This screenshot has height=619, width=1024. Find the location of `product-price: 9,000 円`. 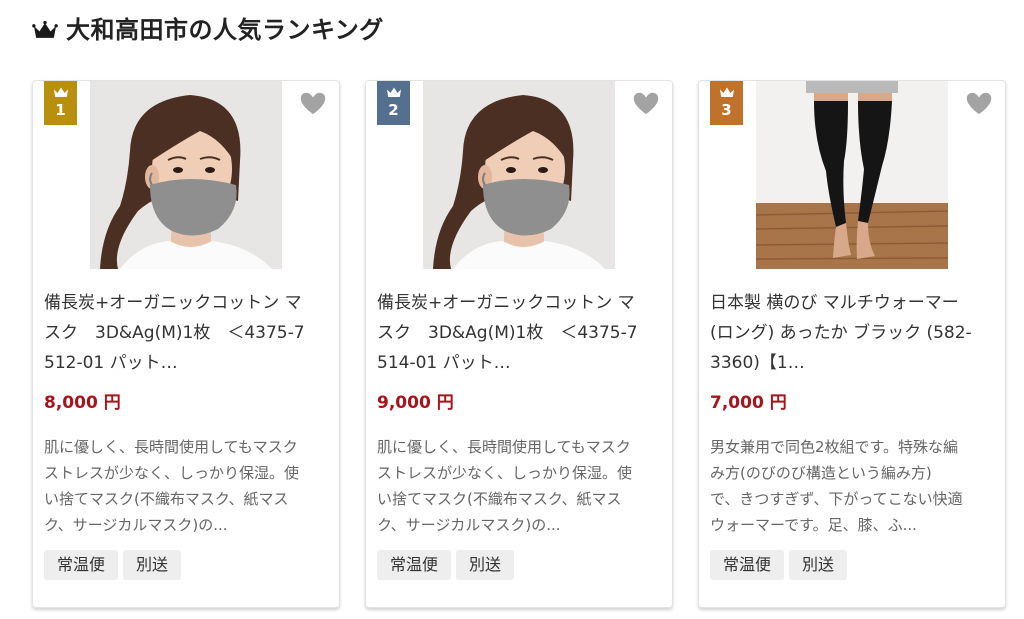

product-price: 9,000 円 is located at coordinates (415, 403).